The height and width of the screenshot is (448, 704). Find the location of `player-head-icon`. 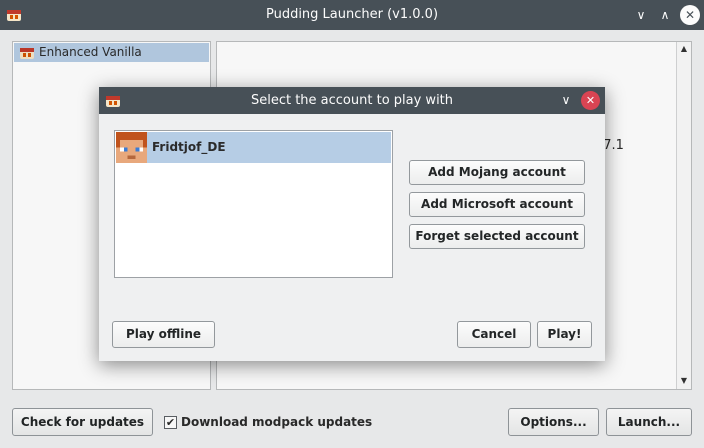

player-head-icon is located at coordinates (131, 147).